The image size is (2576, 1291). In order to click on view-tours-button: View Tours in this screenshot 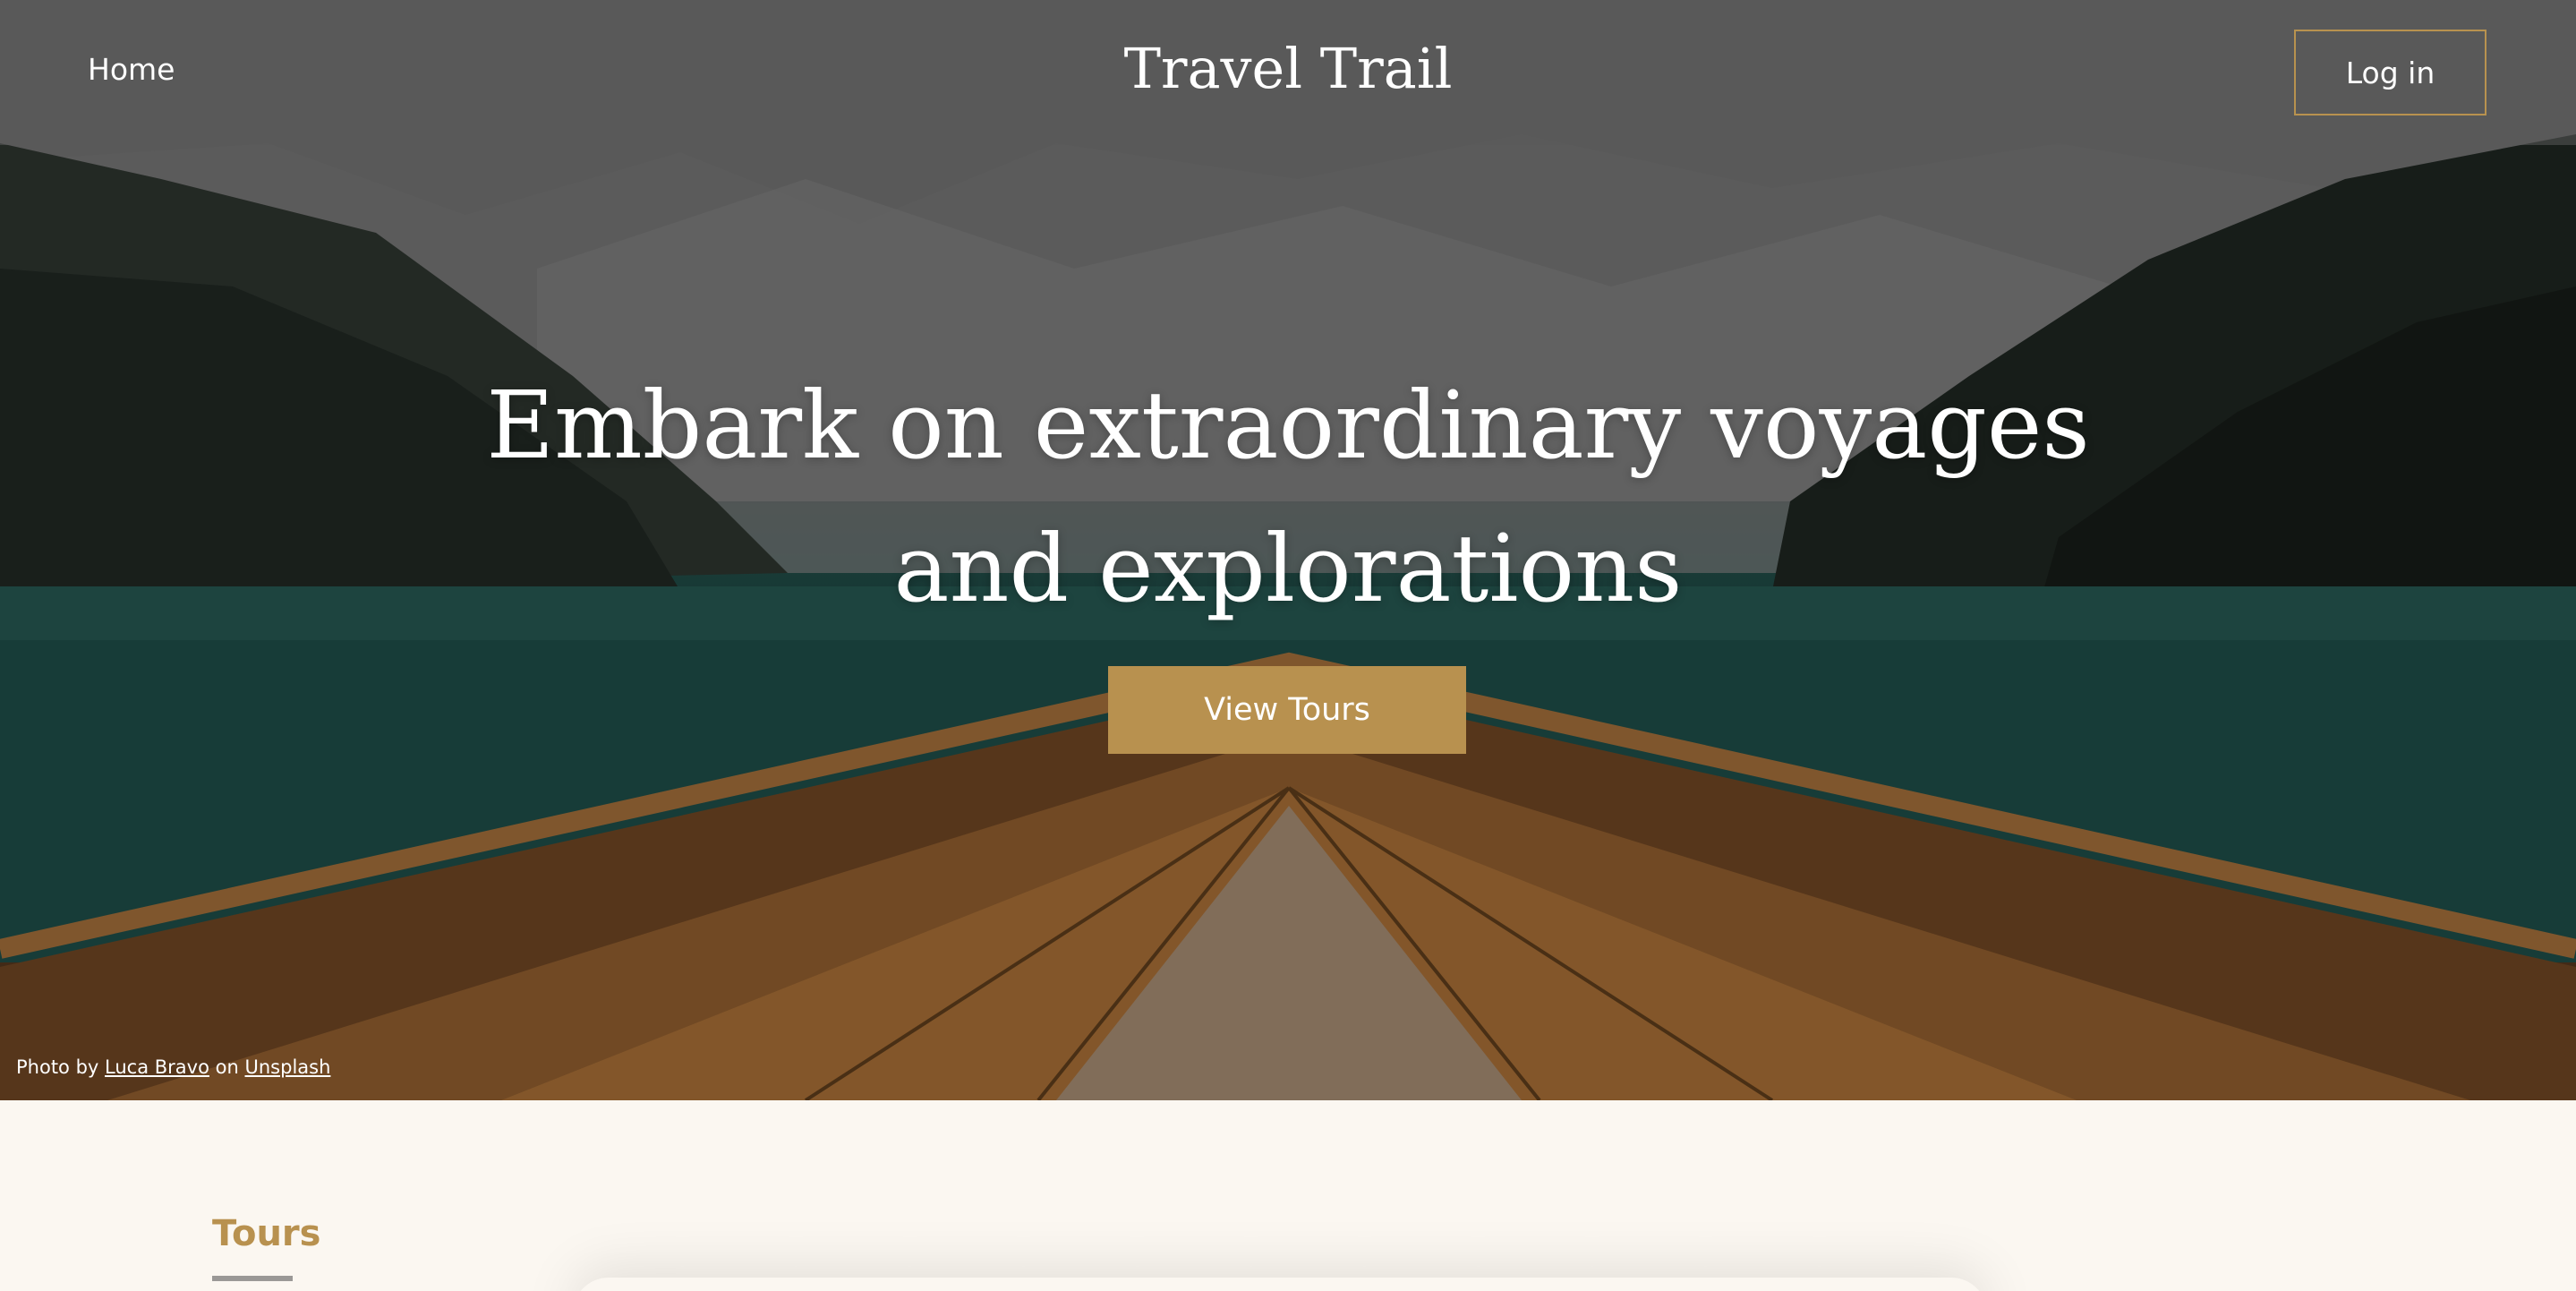, I will do `click(1287, 710)`.